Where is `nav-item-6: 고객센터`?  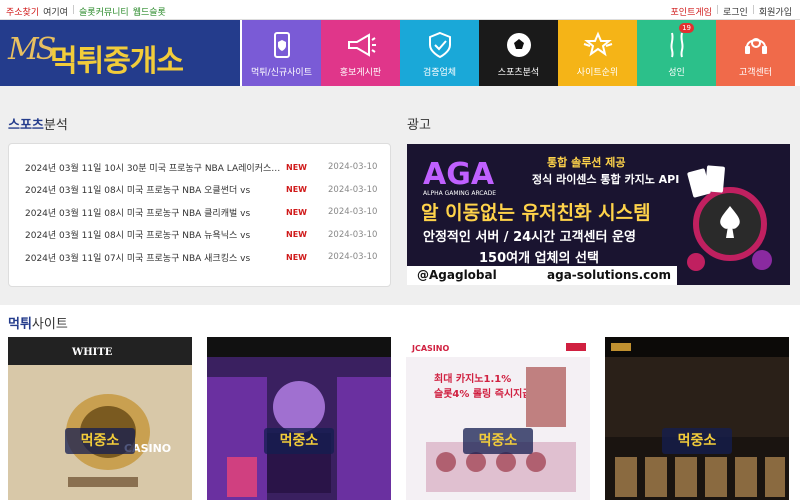 nav-item-6: 고객센터 is located at coordinates (755, 53).